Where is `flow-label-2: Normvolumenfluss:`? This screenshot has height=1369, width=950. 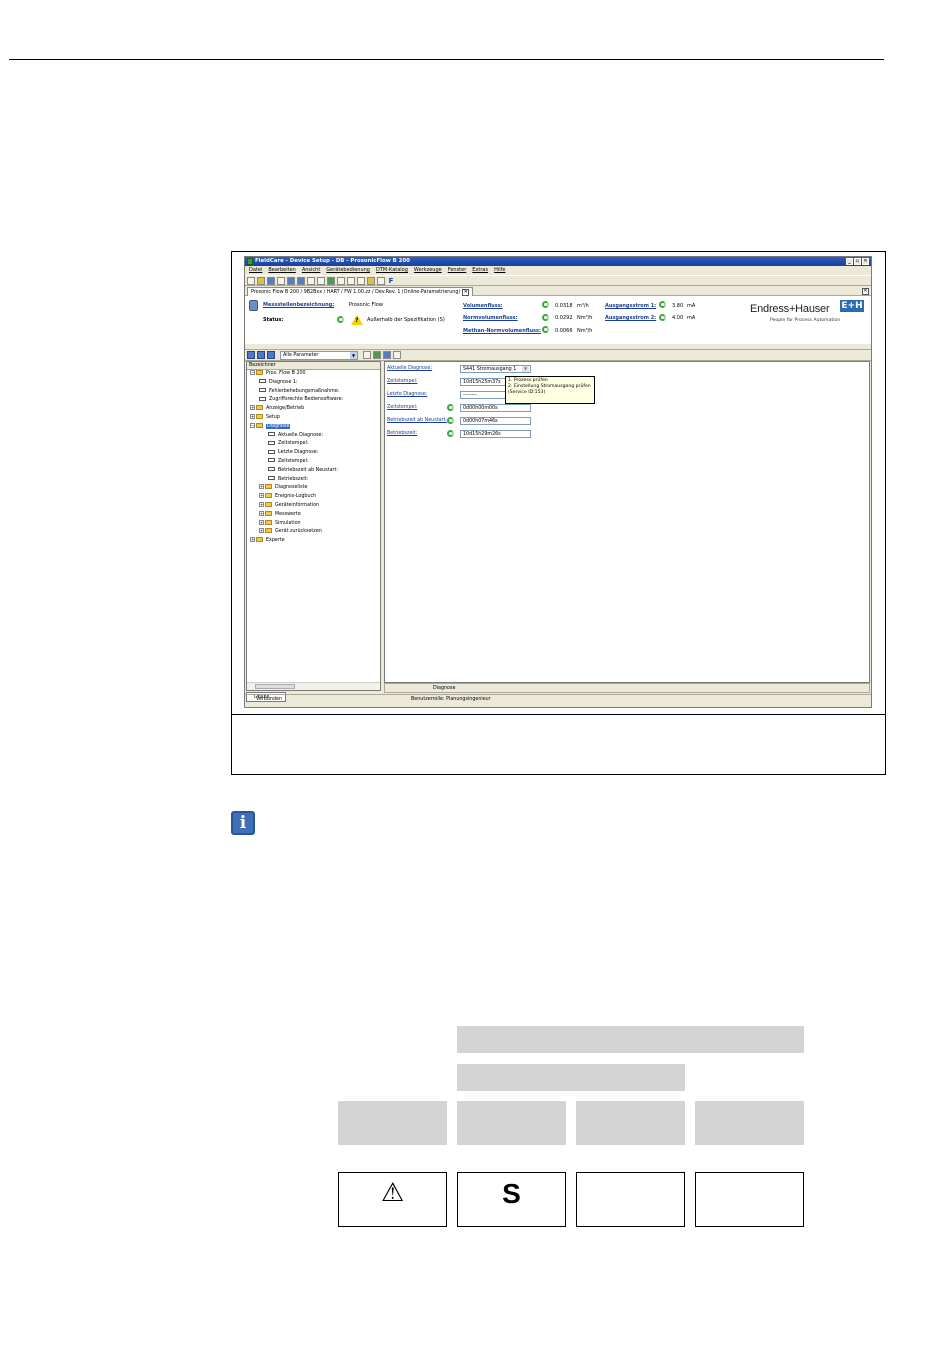 flow-label-2: Normvolumenfluss: is located at coordinates (490, 318).